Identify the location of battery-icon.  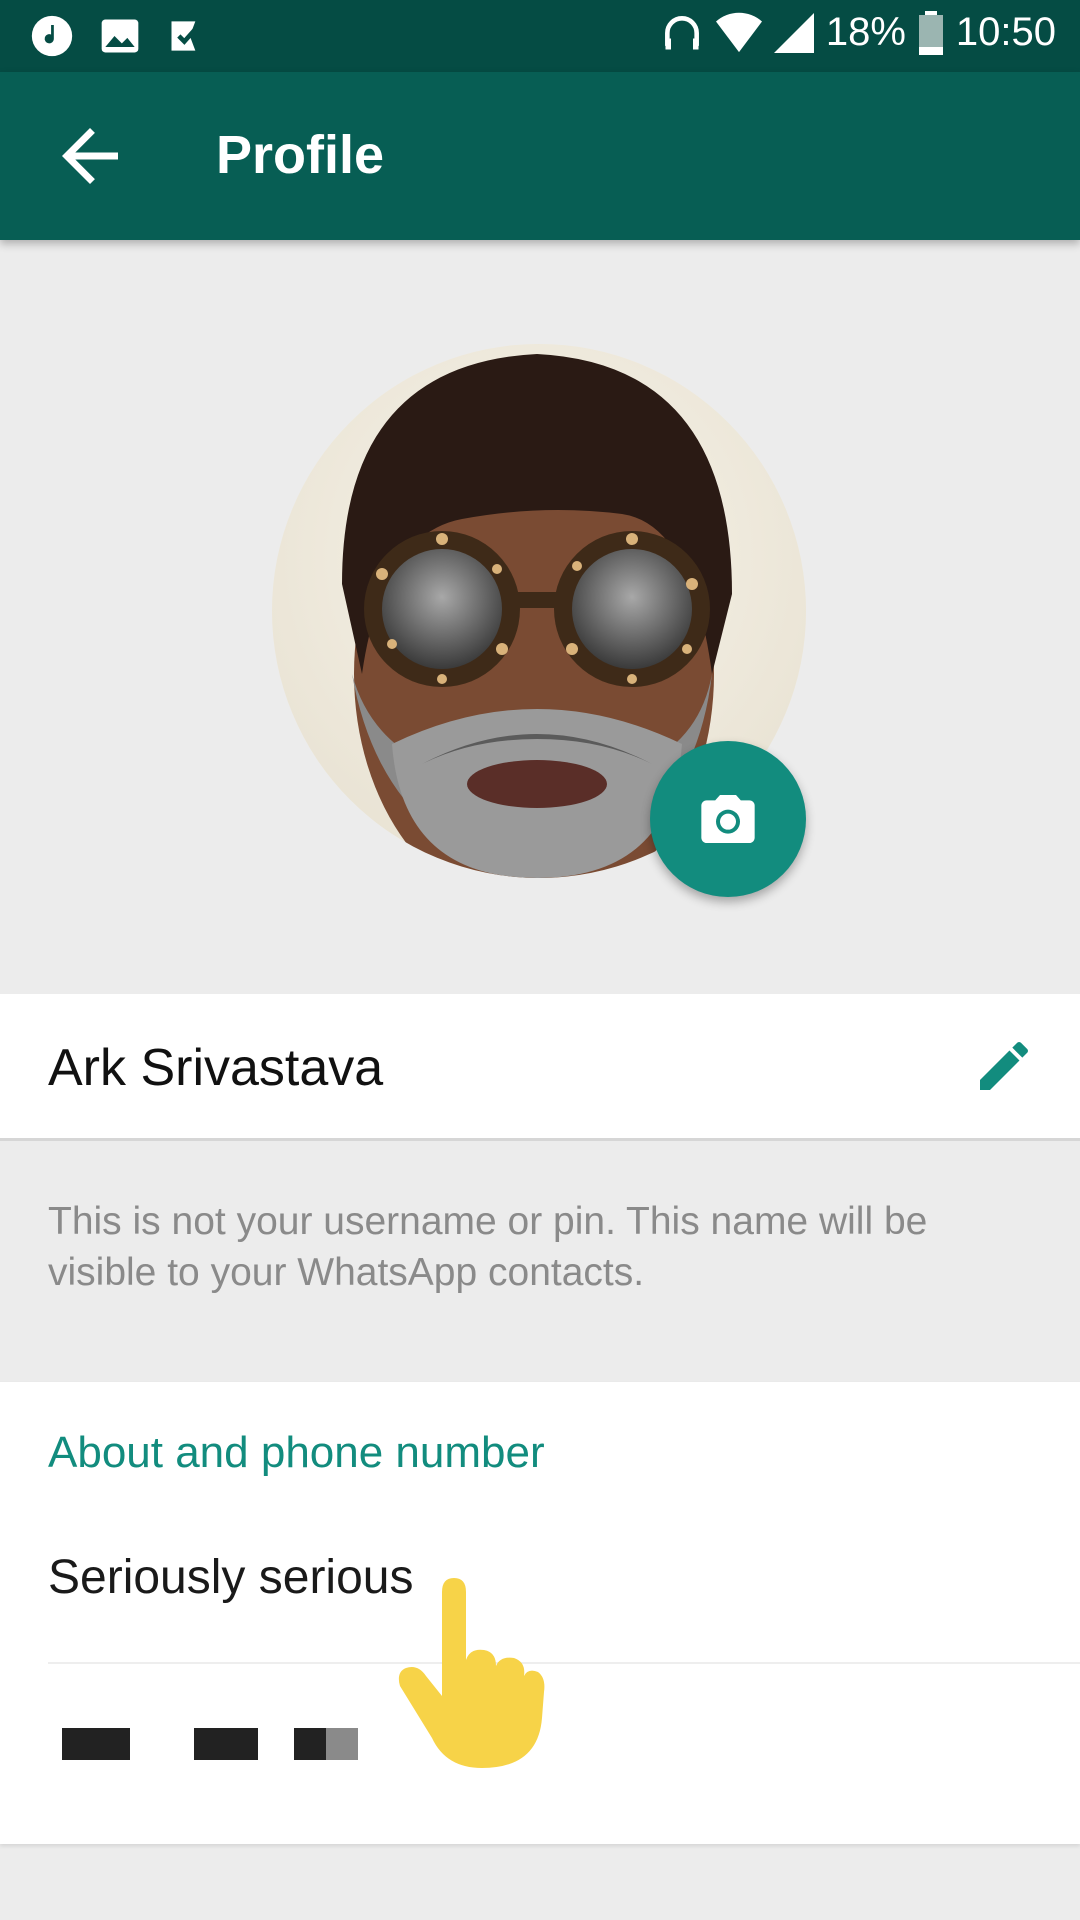
(930, 32).